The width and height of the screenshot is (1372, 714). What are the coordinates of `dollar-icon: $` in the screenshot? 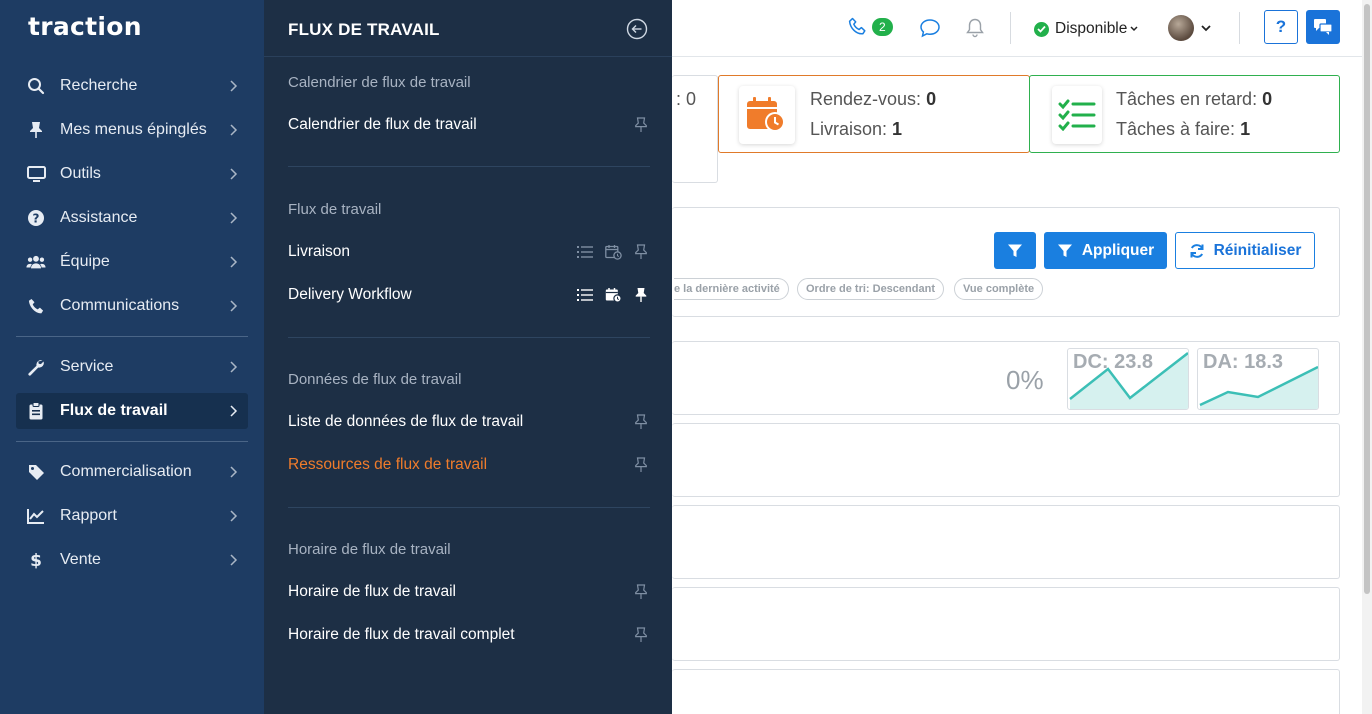 It's located at (36, 560).